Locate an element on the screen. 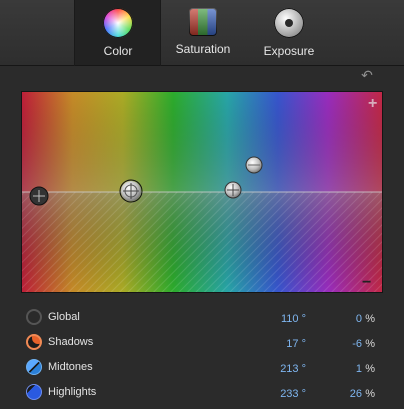  tab-label: Exposure is located at coordinates (289, 51).